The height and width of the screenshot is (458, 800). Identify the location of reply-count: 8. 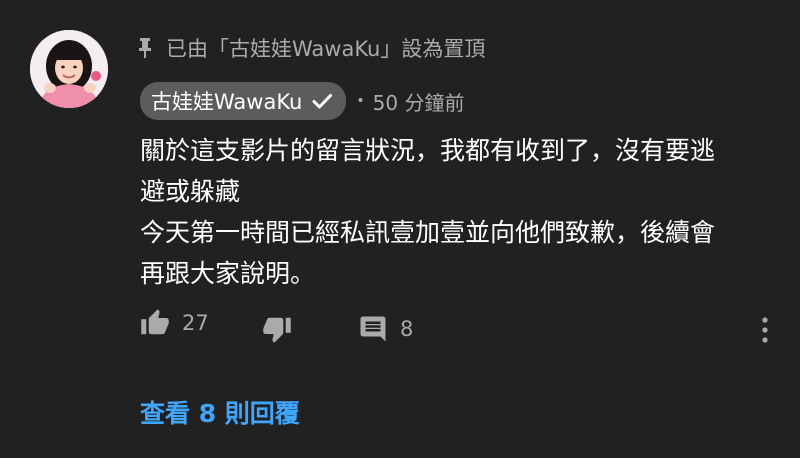
(407, 329).